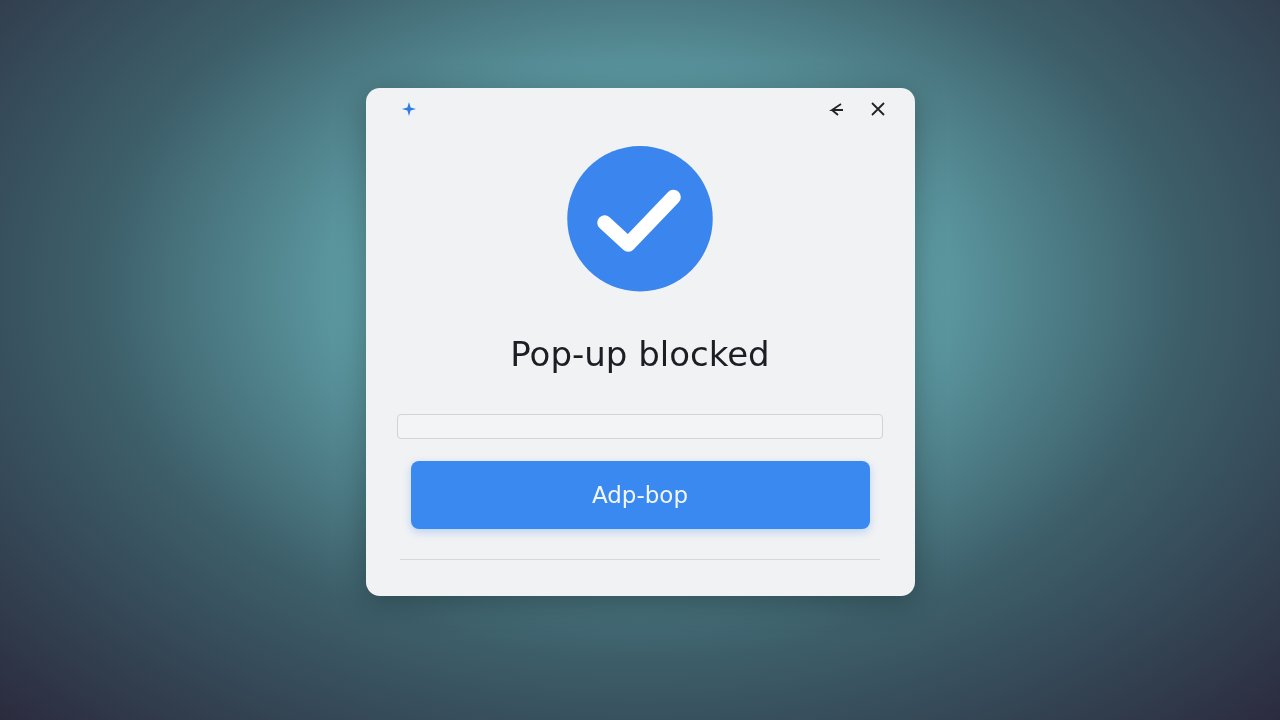  I want to click on input-field, so click(640, 426).